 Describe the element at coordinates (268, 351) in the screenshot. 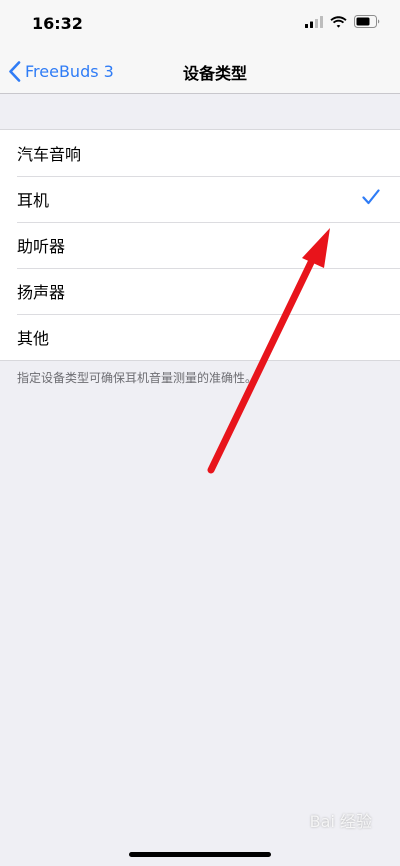

I see `annotation-arrow` at that location.